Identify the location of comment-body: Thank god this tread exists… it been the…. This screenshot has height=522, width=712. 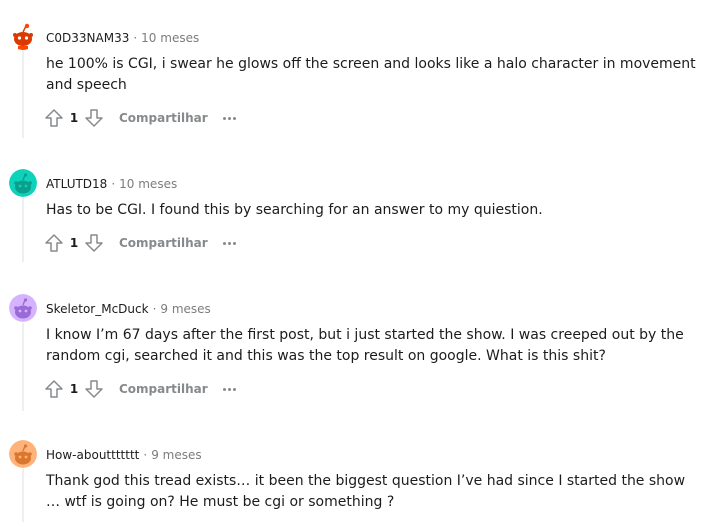
(366, 491).